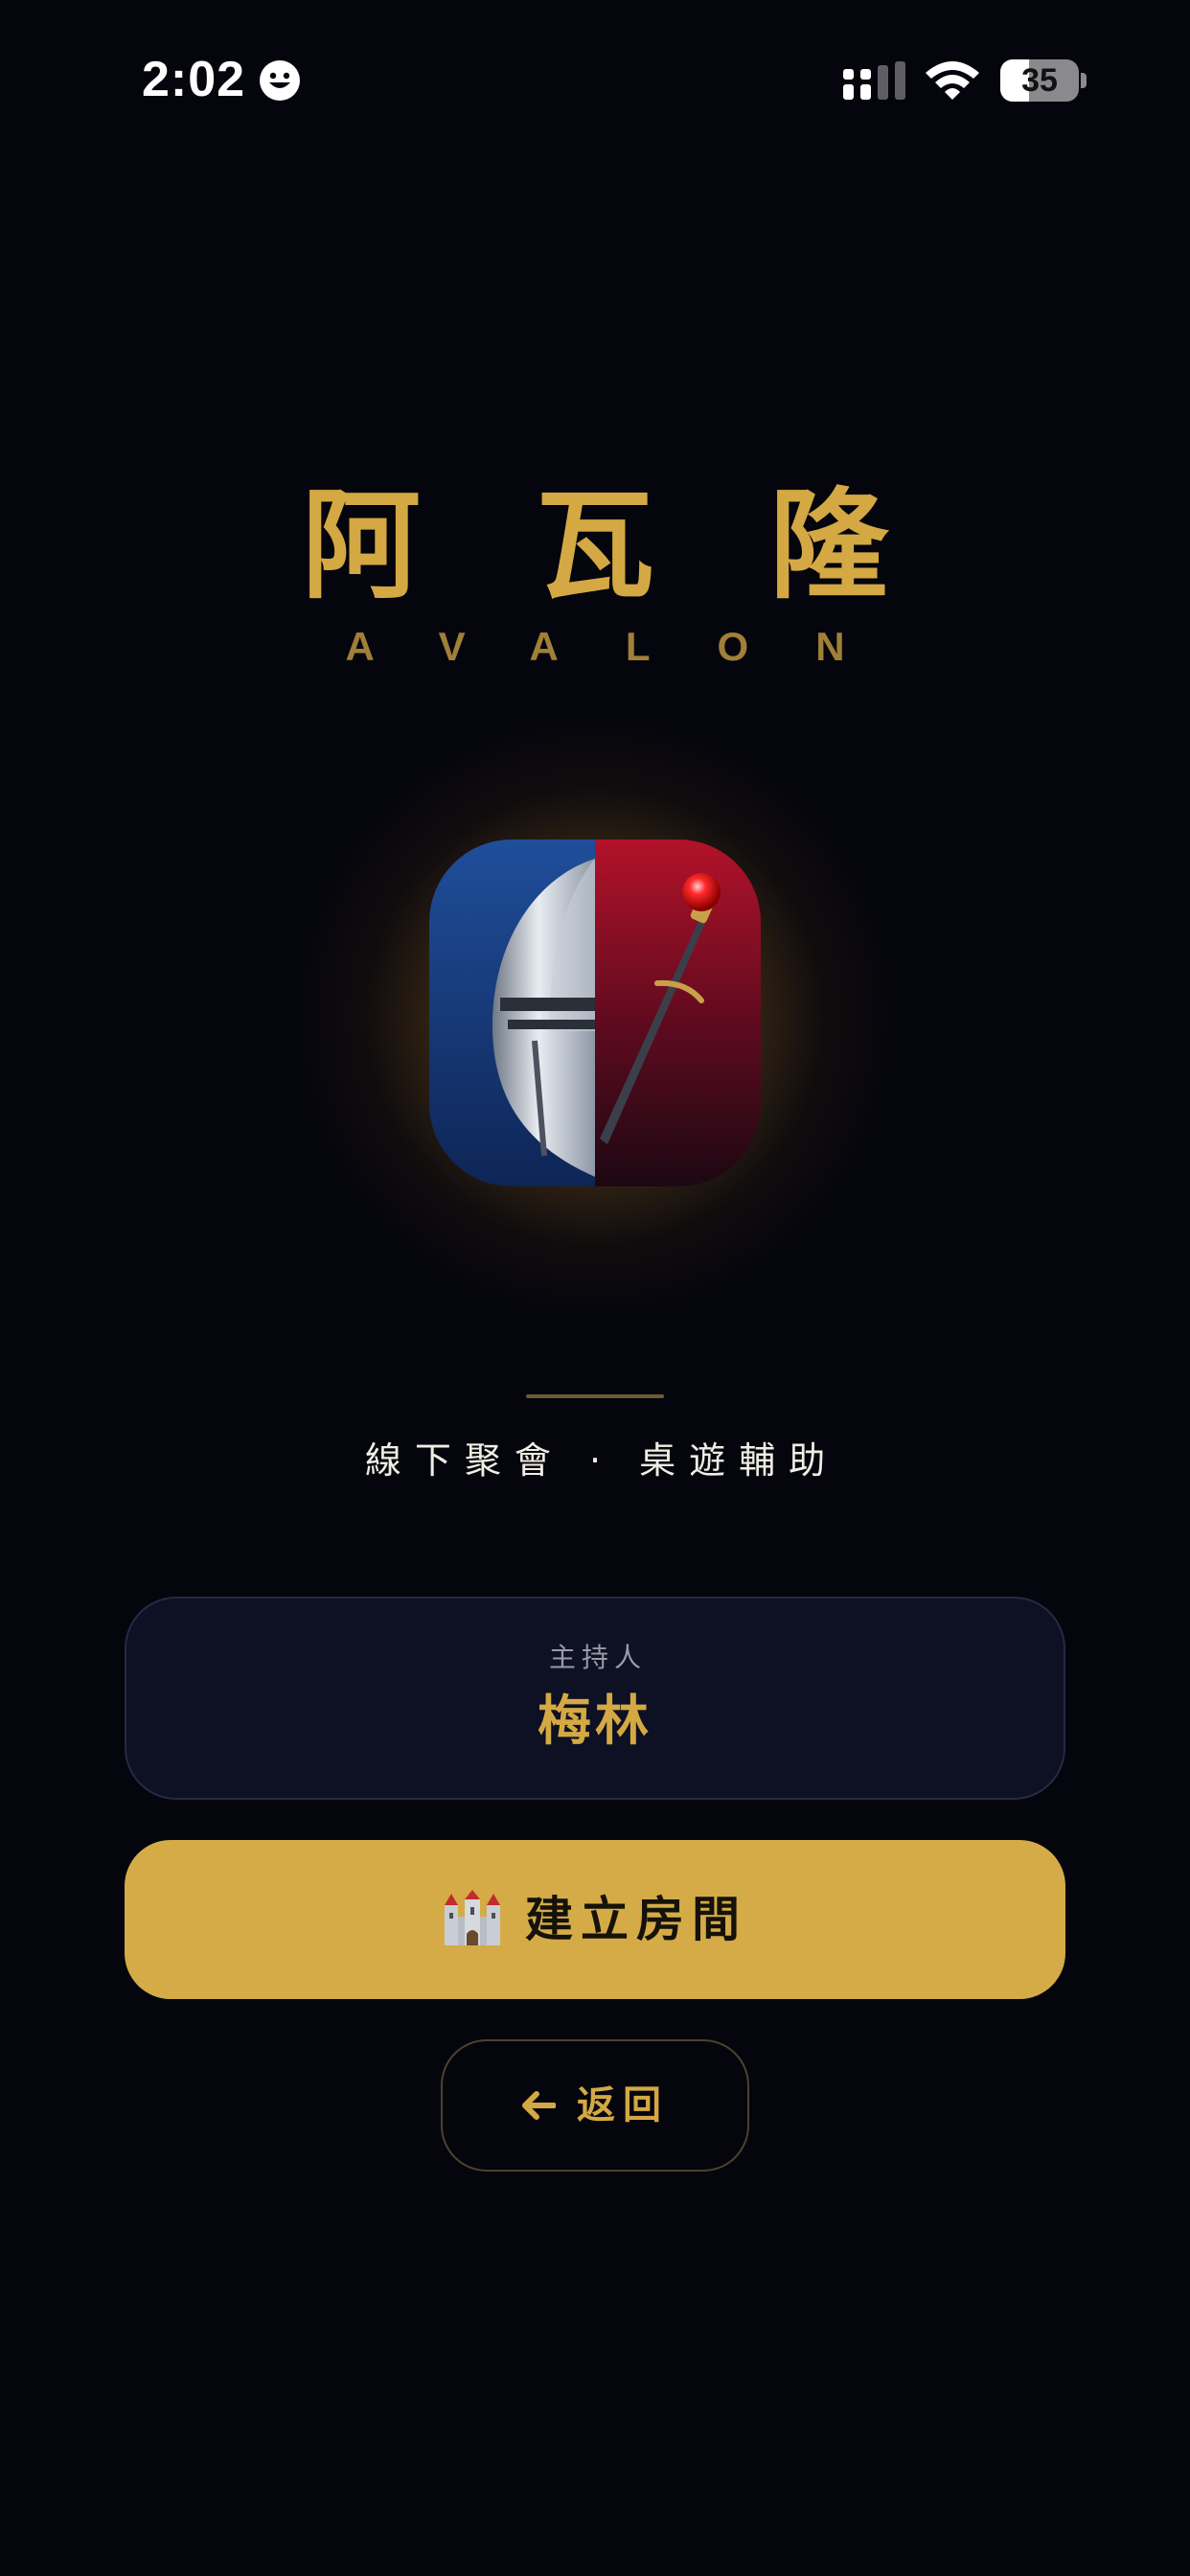 This screenshot has width=1190, height=2576. I want to click on battery-cap, so click(1084, 80).